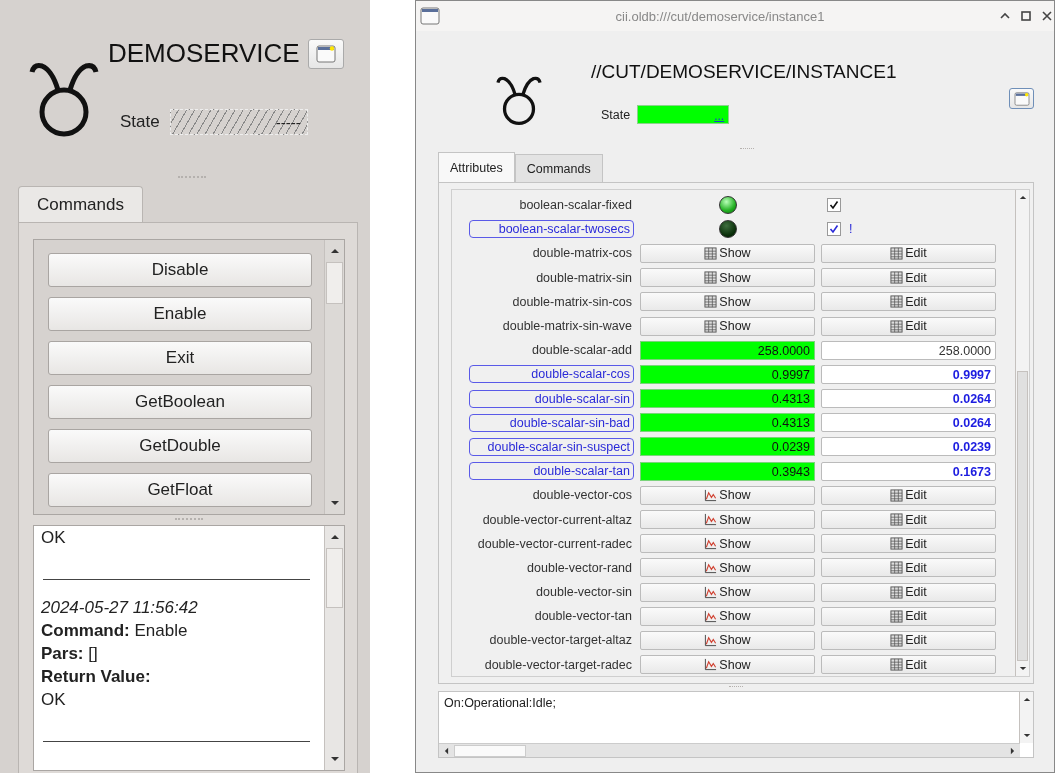 Image resolution: width=1055 pixels, height=773 pixels. Describe the element at coordinates (180, 270) in the screenshot. I see `command-button: Disable` at that location.